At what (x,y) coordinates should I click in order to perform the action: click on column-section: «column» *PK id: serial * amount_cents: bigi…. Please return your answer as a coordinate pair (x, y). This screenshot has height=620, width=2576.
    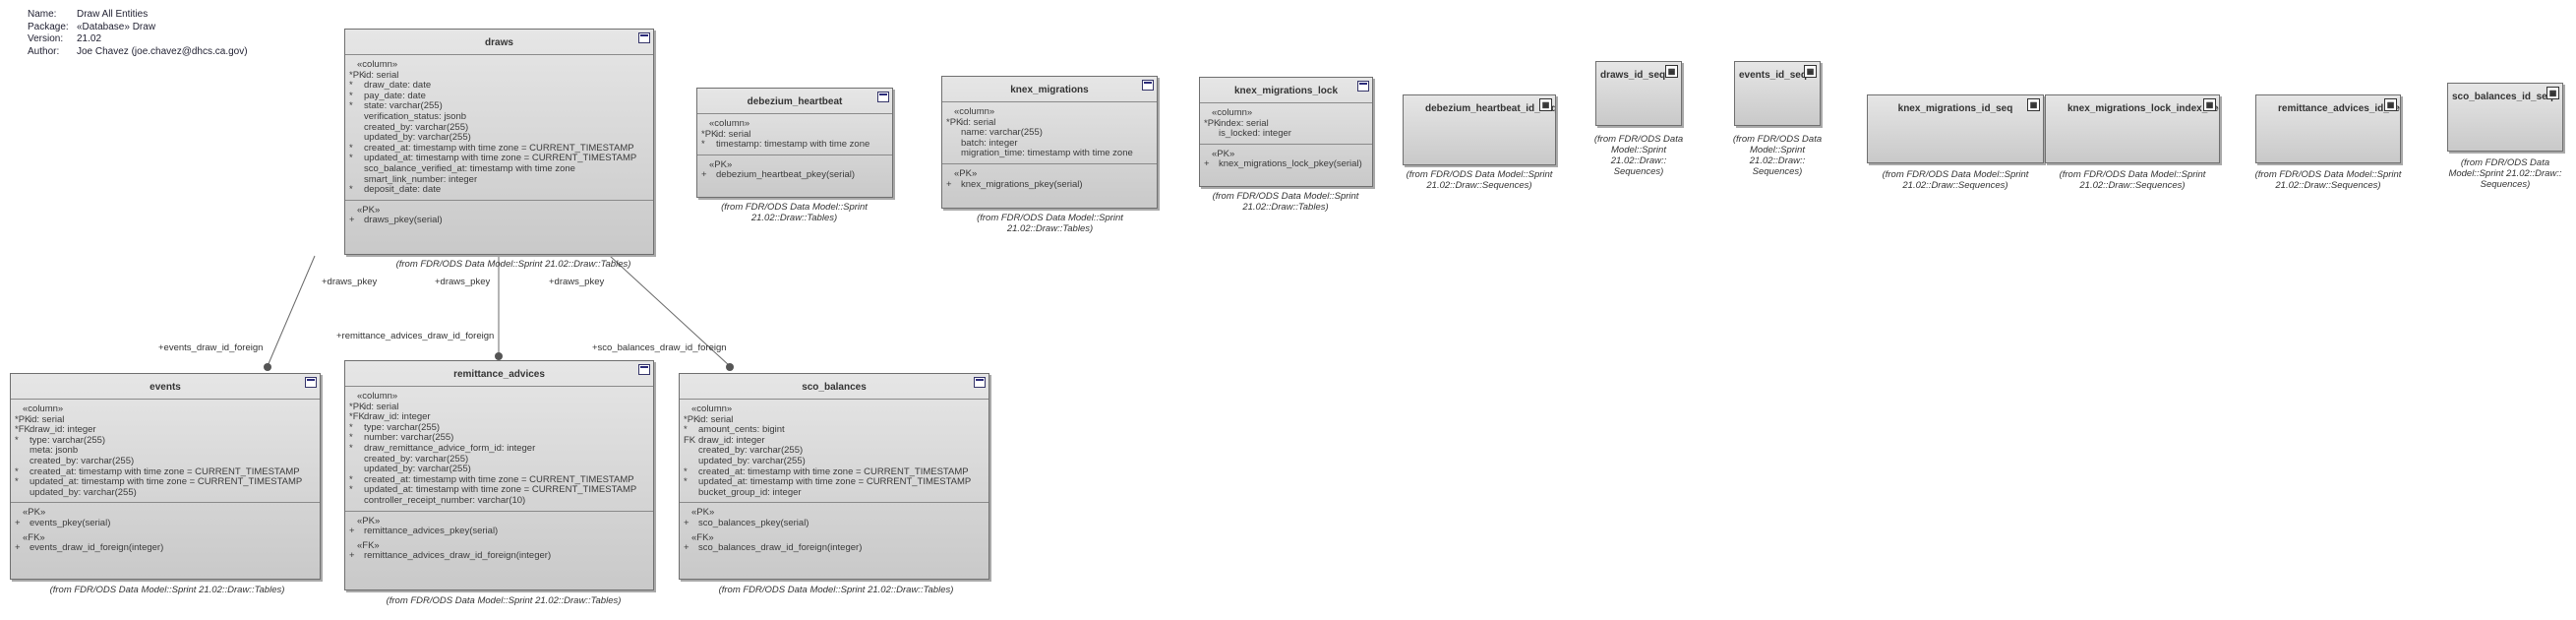
    Looking at the image, I should click on (834, 451).